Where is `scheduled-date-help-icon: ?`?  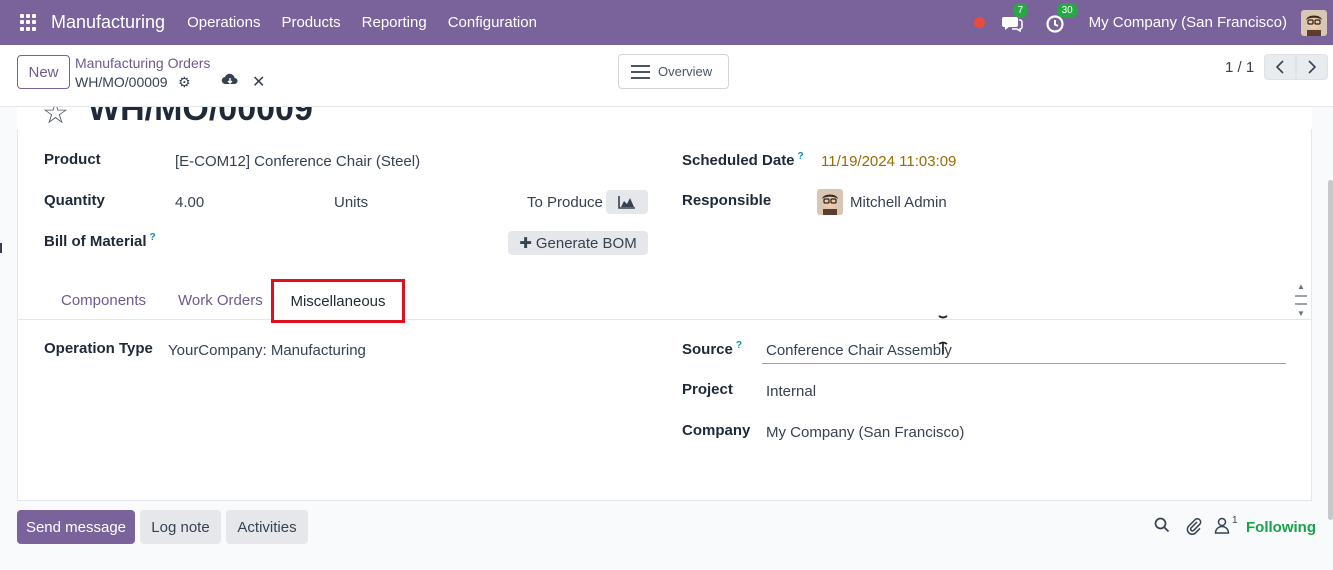 scheduled-date-help-icon: ? is located at coordinates (801, 156).